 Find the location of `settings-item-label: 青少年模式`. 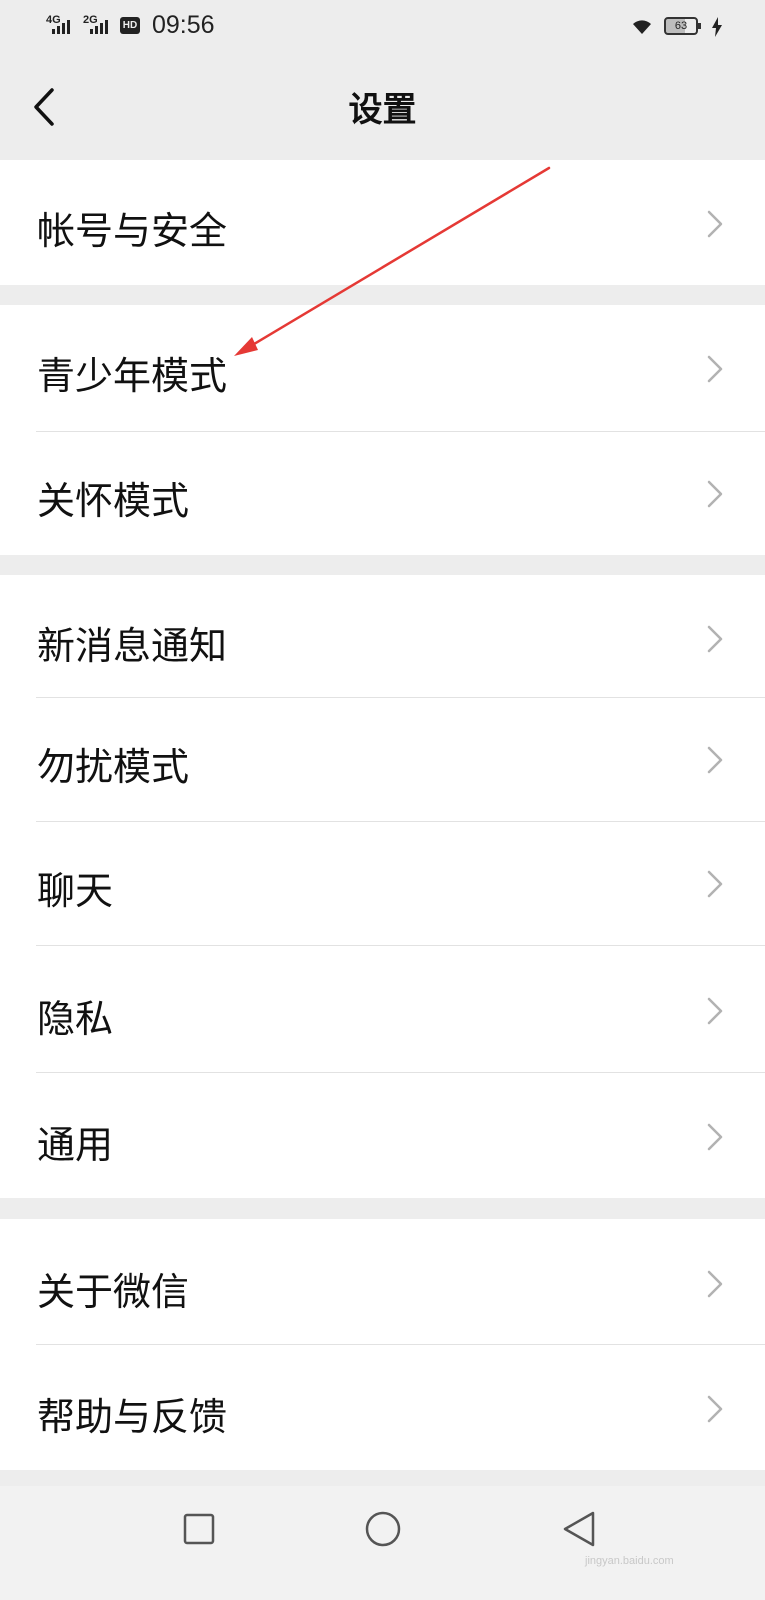

settings-item-label: 青少年模式 is located at coordinates (132, 376).